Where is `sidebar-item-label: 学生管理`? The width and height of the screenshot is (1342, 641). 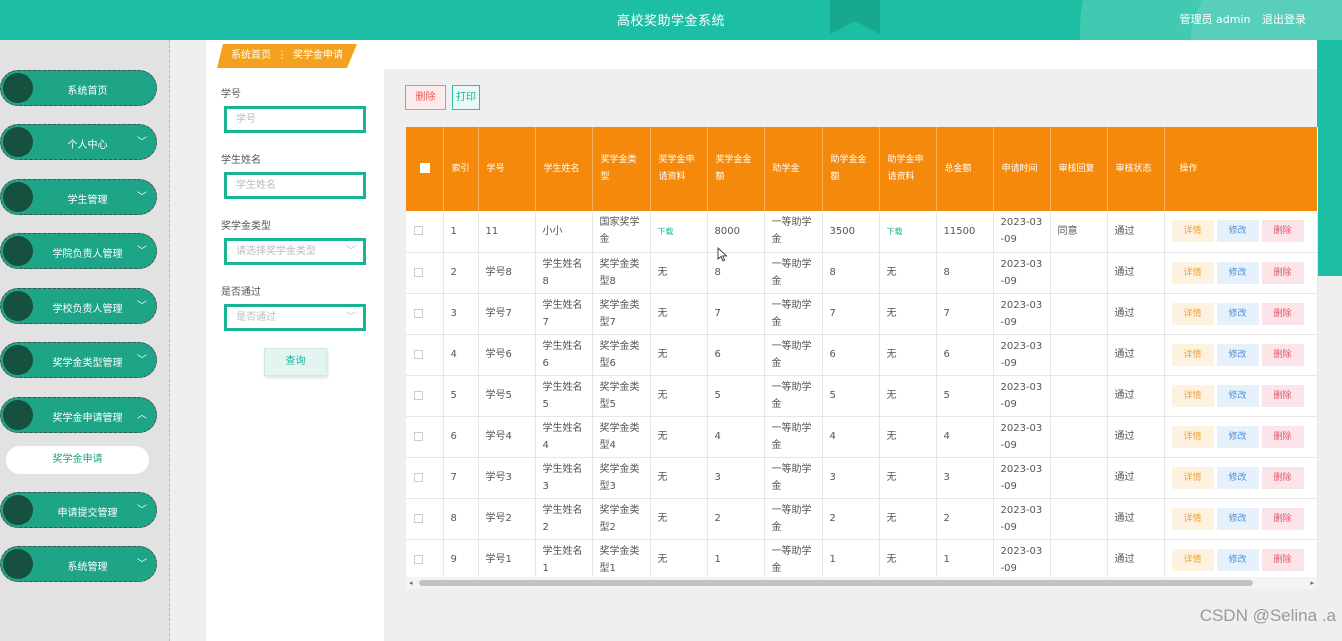
sidebar-item-label: 学生管理 is located at coordinates (87, 200).